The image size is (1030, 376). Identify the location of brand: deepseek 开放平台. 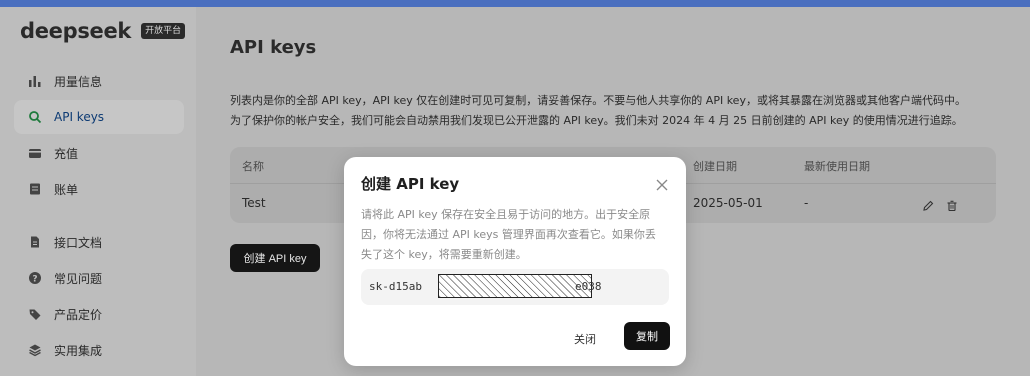
(103, 31).